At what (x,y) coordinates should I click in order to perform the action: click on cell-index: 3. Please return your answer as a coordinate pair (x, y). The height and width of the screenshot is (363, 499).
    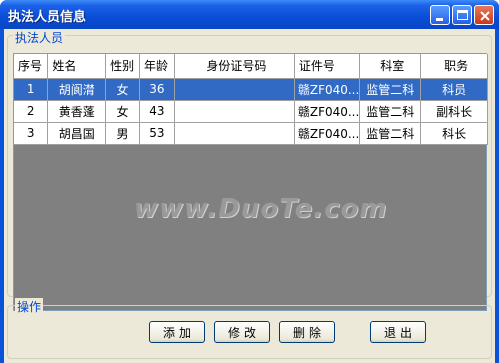
    Looking at the image, I should click on (31, 133).